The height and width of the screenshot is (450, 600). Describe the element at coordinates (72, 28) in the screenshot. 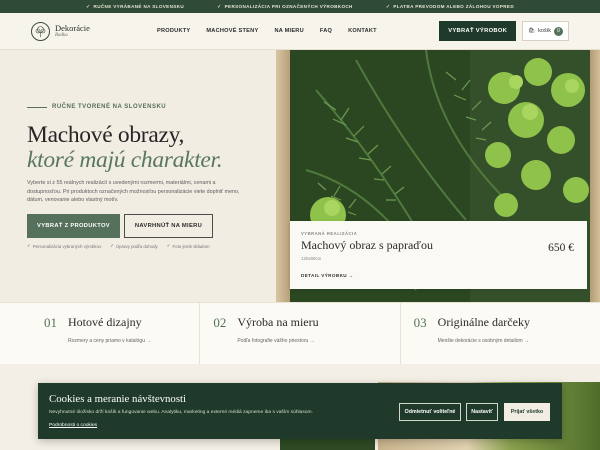

I see `logo-name: Dekorácie` at that location.